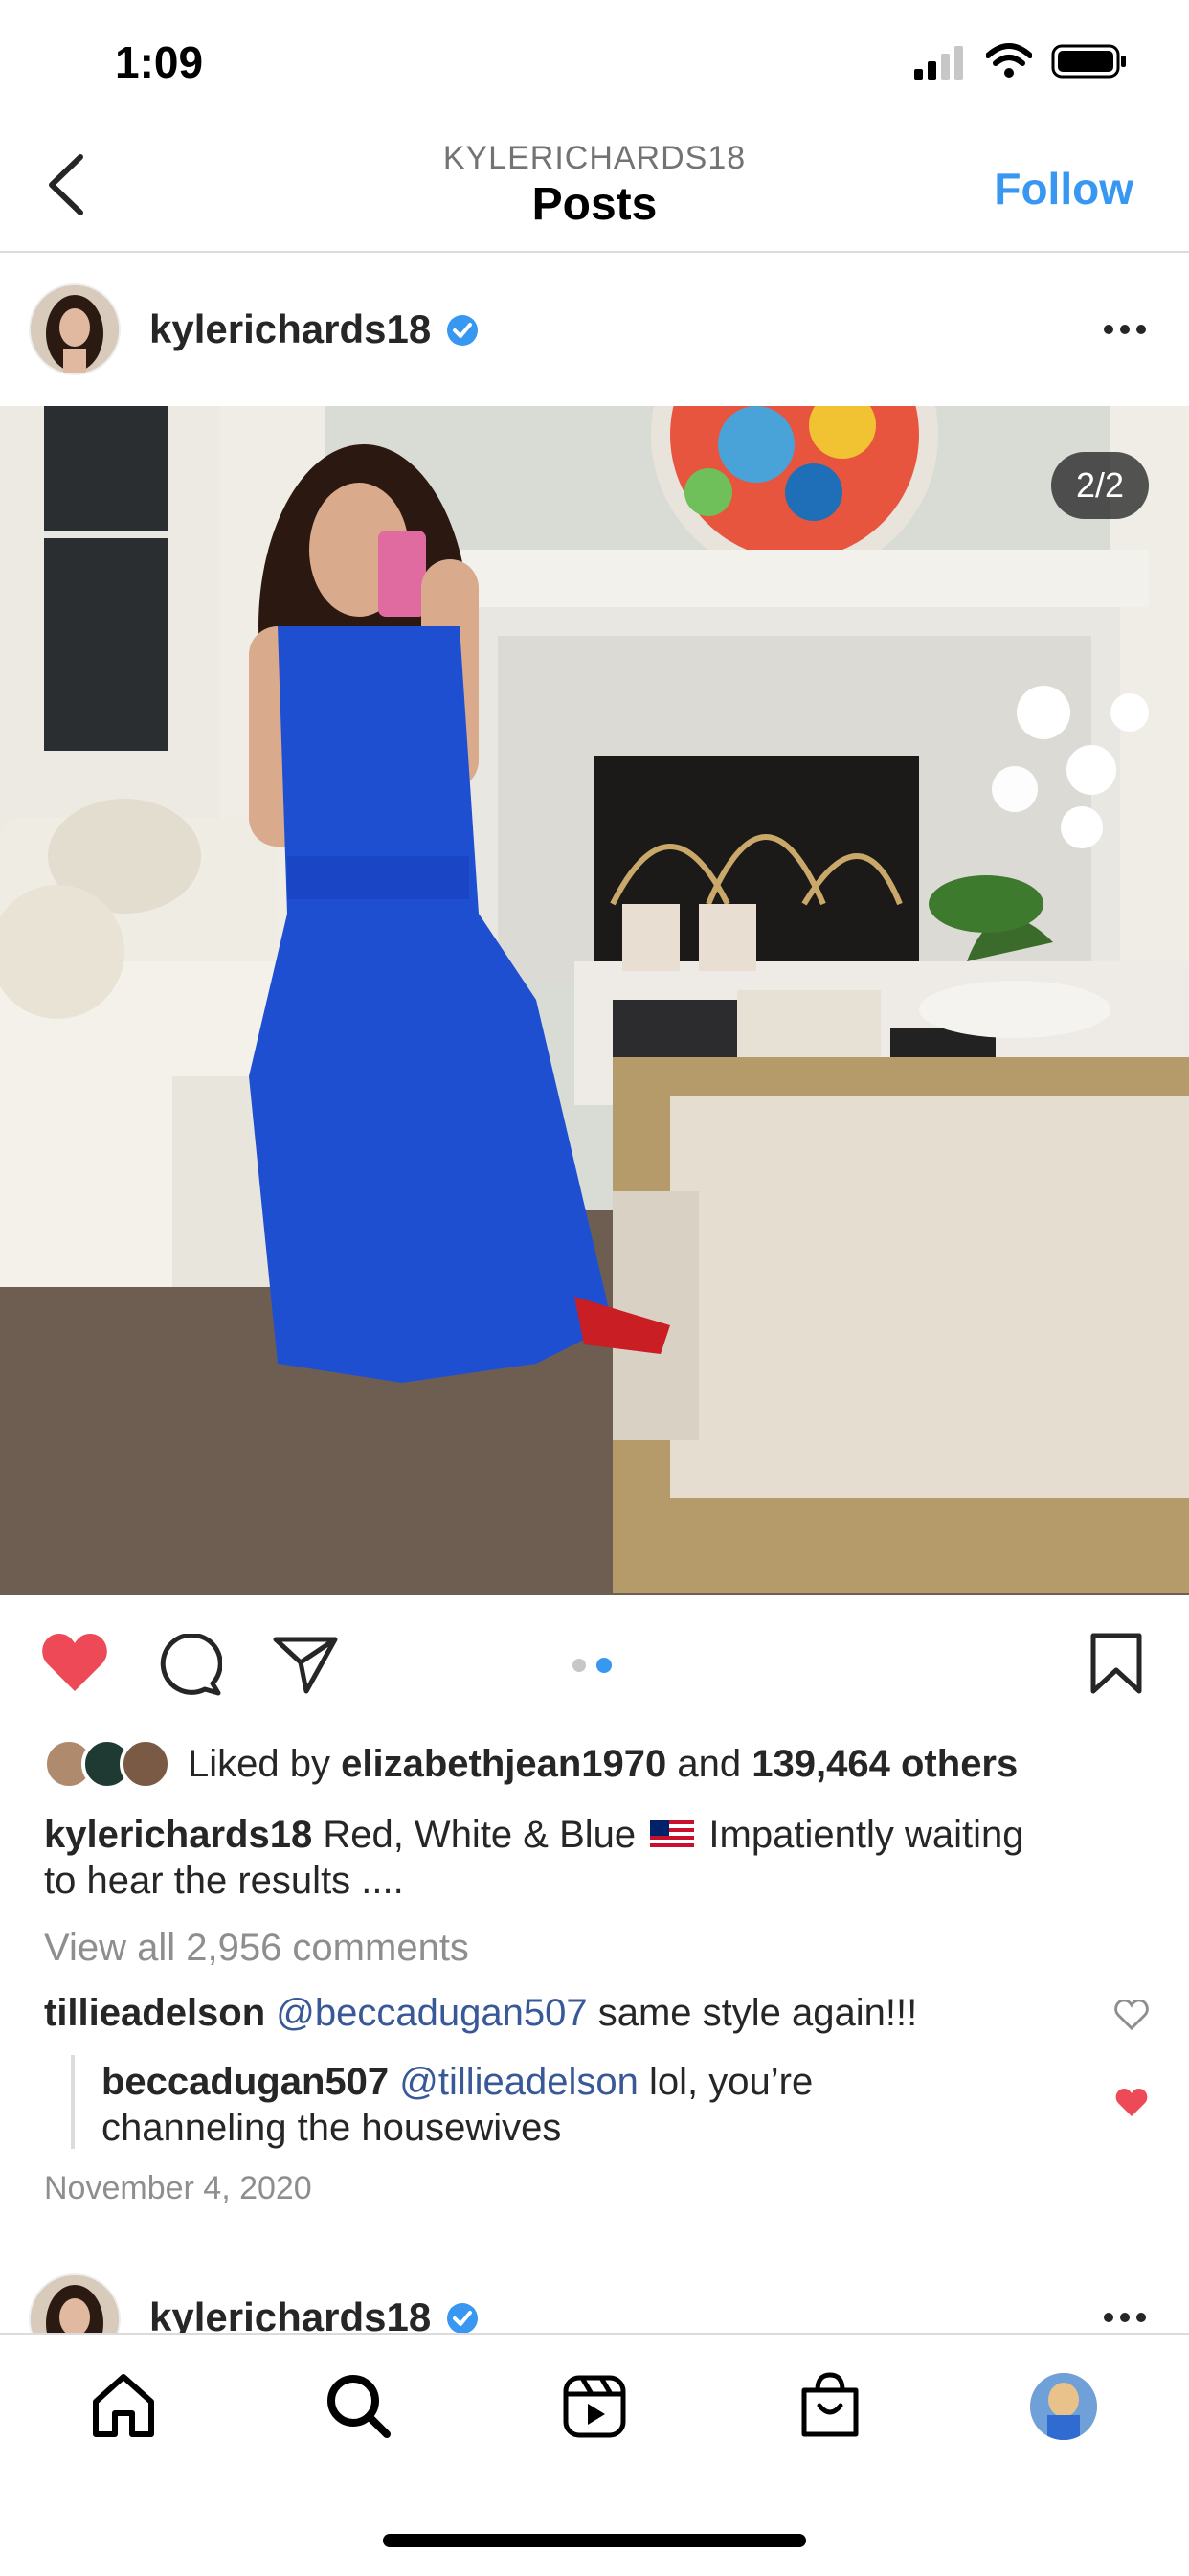  What do you see at coordinates (1009, 60) in the screenshot?
I see `wifi-icon` at bounding box center [1009, 60].